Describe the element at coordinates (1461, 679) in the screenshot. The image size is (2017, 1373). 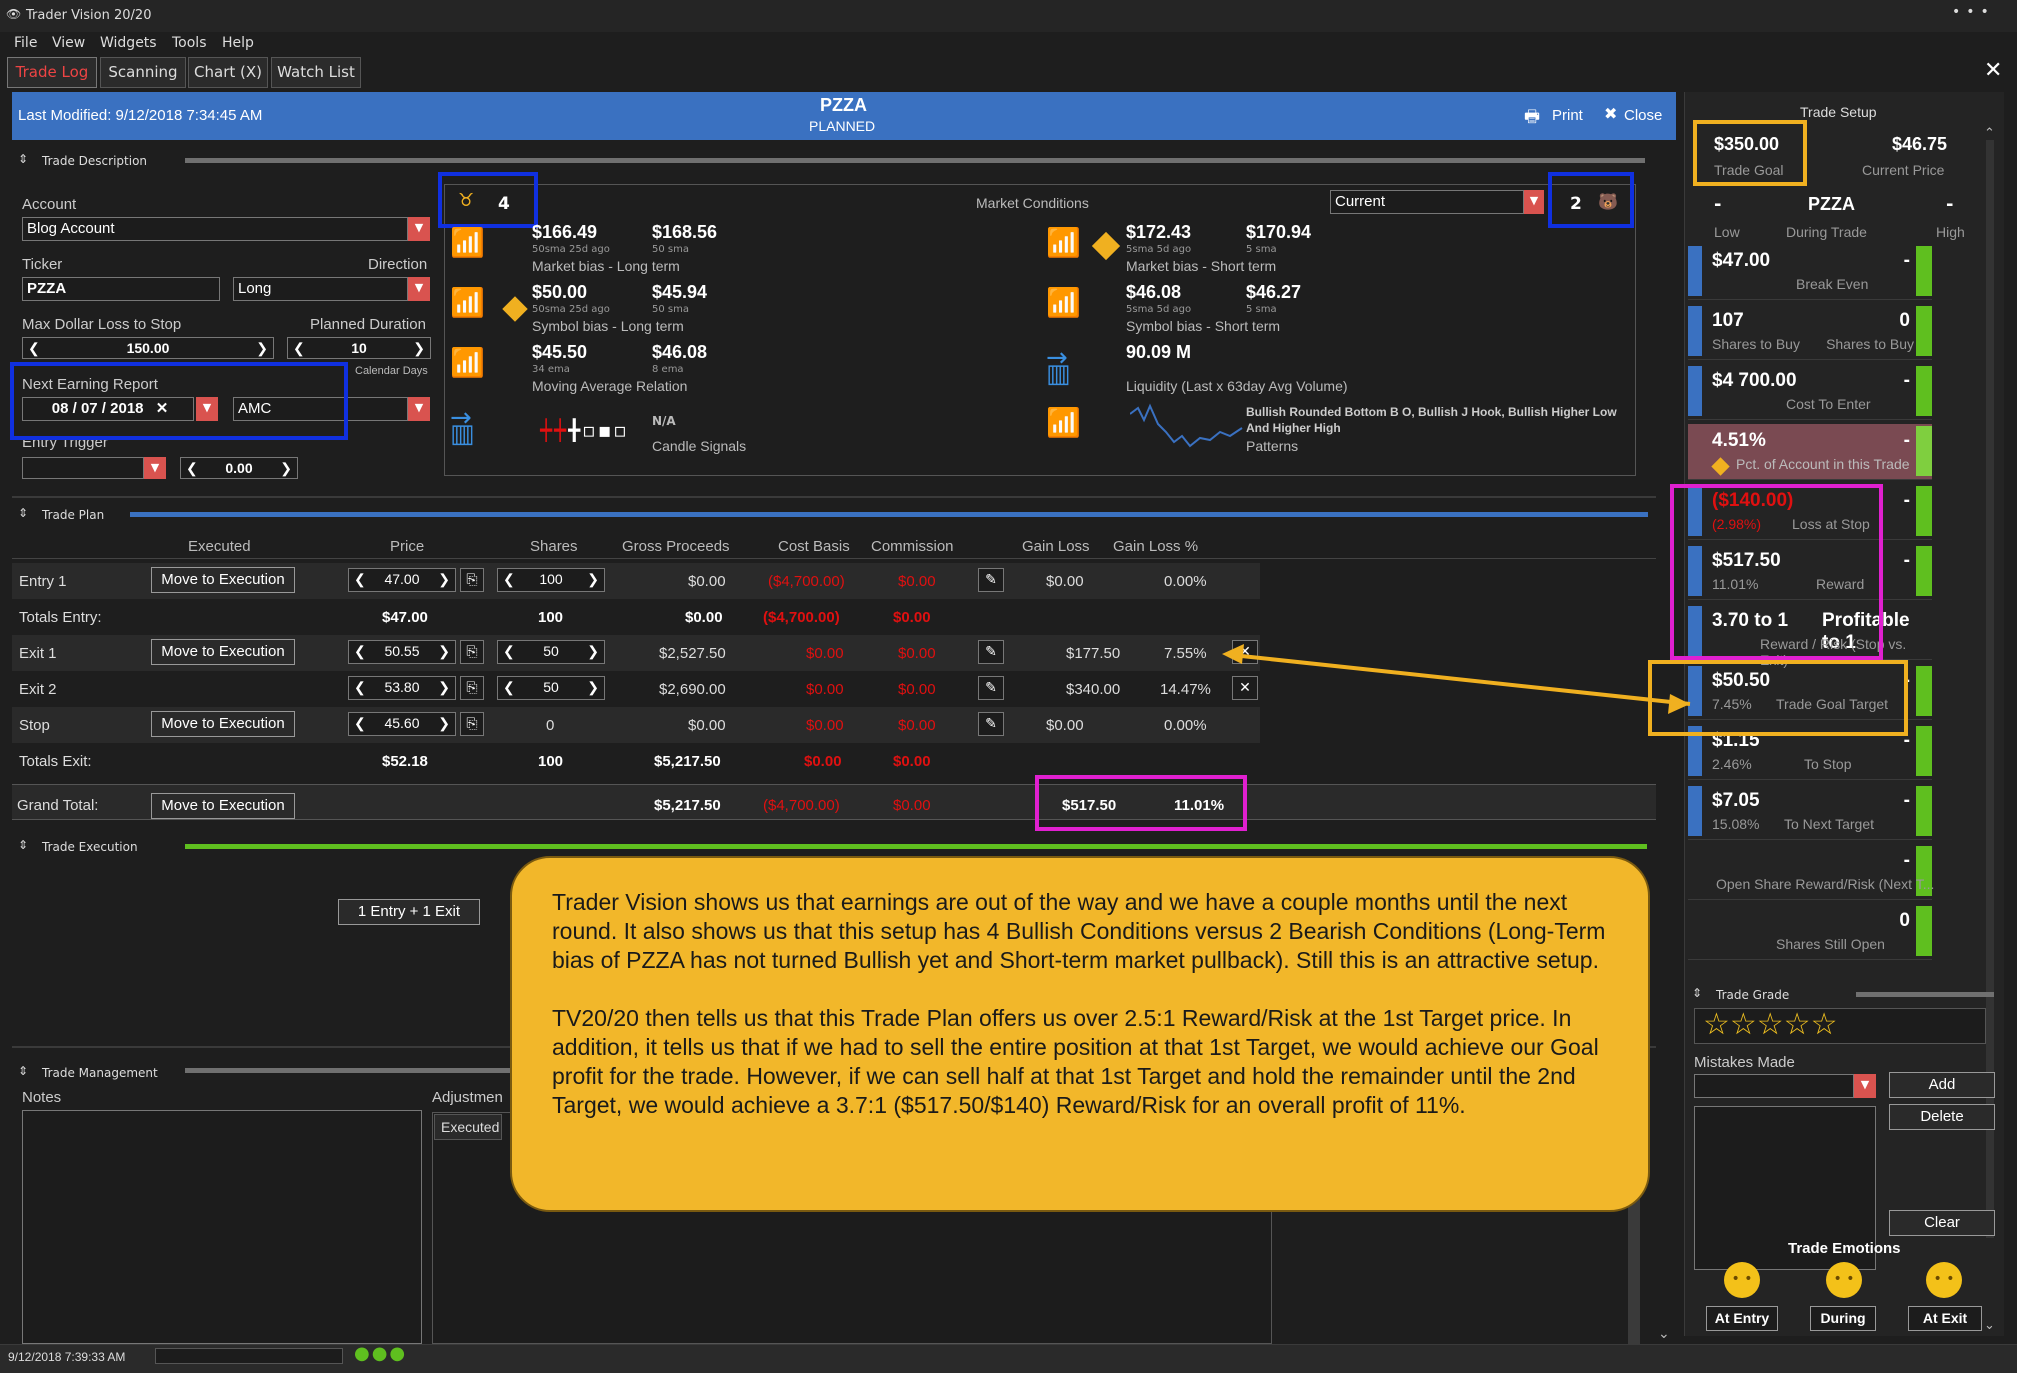
I see `arrow-to-exit1` at that location.